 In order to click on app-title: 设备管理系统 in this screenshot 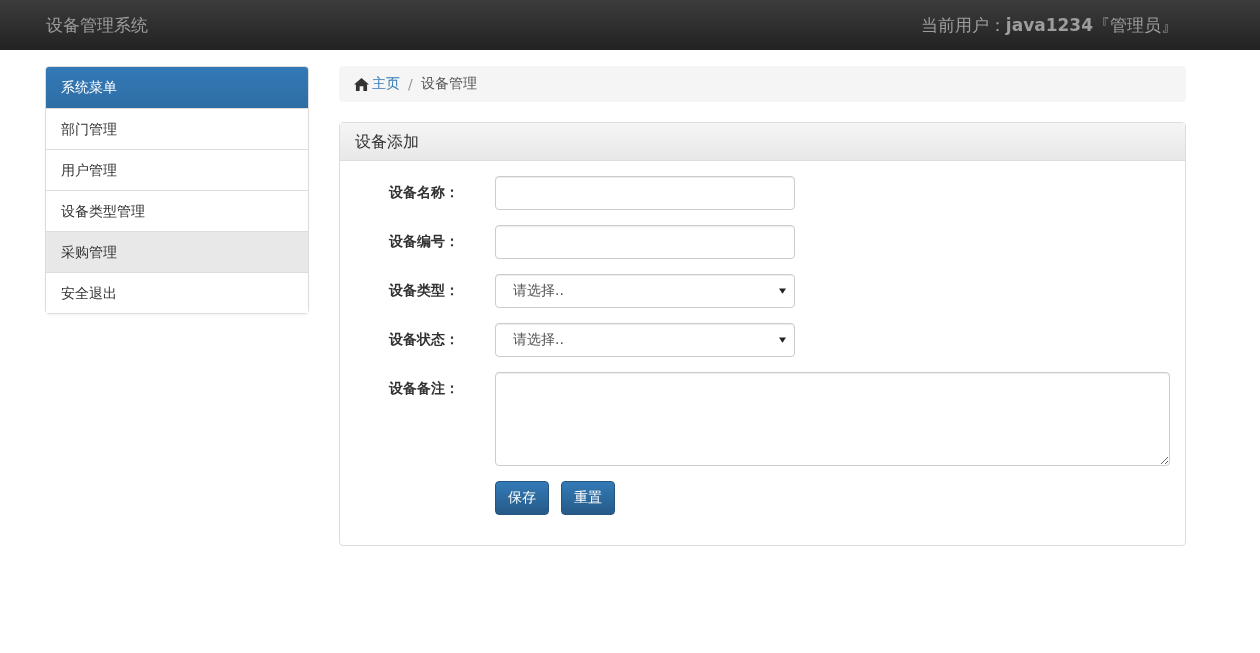, I will do `click(97, 25)`.